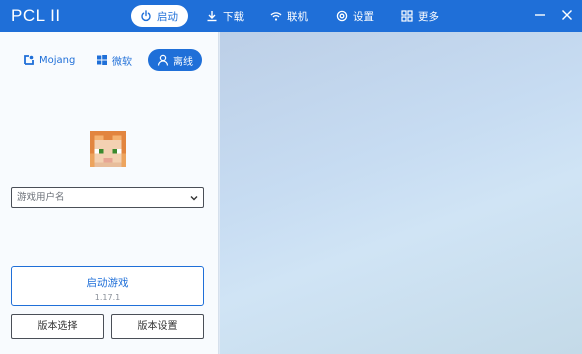 The image size is (582, 354). What do you see at coordinates (540, 15) in the screenshot?
I see `minimize-icon` at bounding box center [540, 15].